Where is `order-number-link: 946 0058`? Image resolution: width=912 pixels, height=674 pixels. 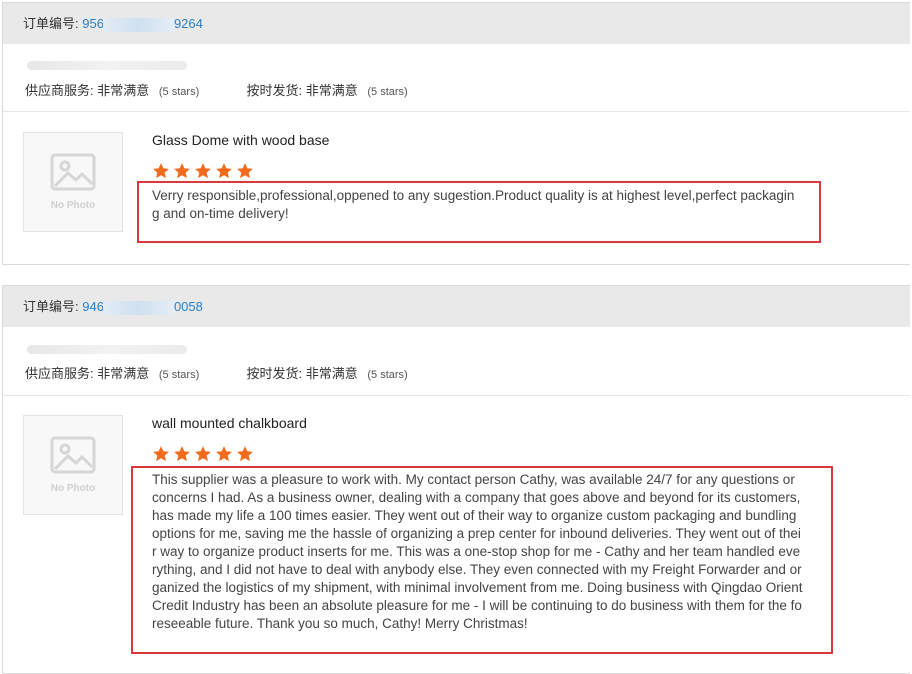 order-number-link: 946 0058 is located at coordinates (142, 307).